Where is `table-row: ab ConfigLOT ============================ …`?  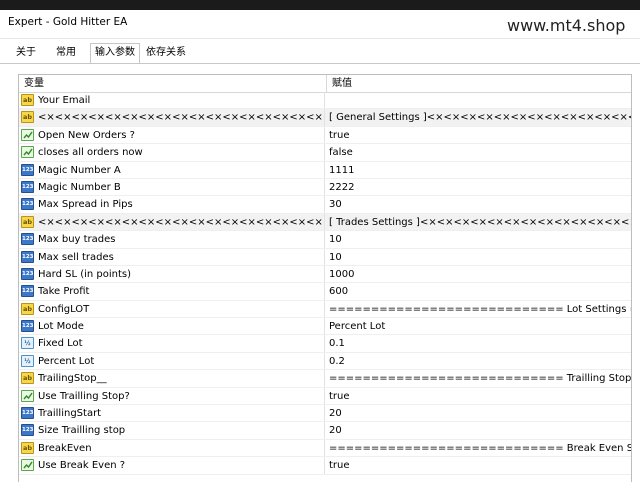 table-row: ab ConfigLOT ============================ … is located at coordinates (325, 309).